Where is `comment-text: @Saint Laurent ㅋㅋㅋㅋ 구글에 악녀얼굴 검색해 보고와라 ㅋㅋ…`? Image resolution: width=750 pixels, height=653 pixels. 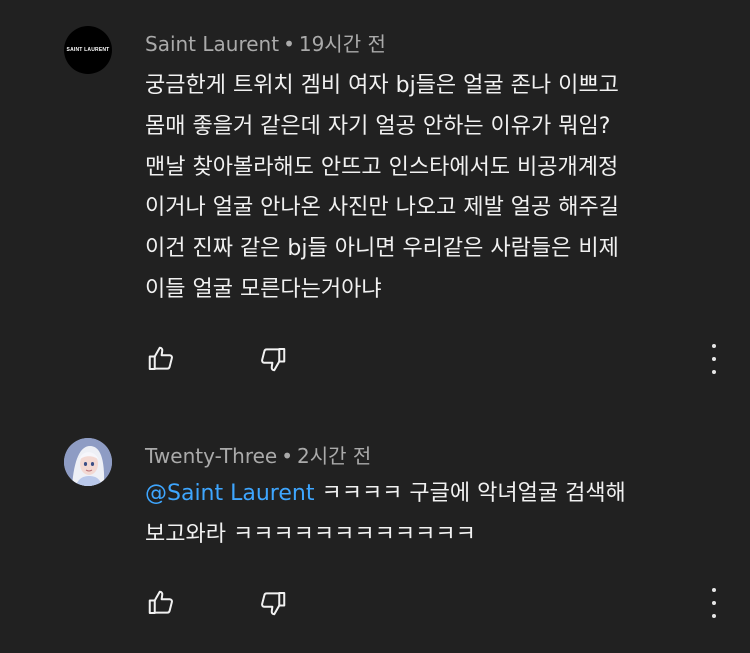 comment-text: @Saint Laurent ㅋㅋㅋㅋ 구글에 악녀얼굴 검색해 보고와라 ㅋㅋ… is located at coordinates (440, 515).